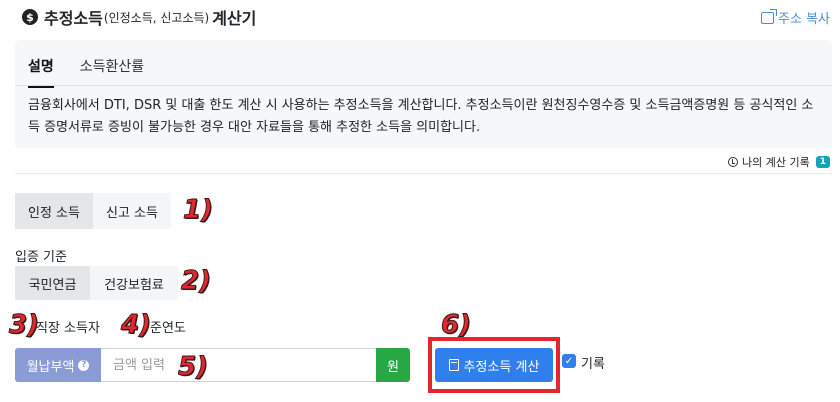  Describe the element at coordinates (134, 283) in the screenshot. I see `basis-health-insurance-button: 건강보험료` at that location.